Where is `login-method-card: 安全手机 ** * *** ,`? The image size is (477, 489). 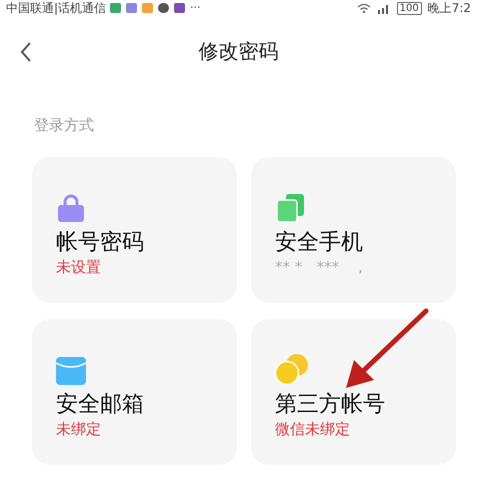
login-method-card: 安全手机 ** * *** , is located at coordinates (353, 229).